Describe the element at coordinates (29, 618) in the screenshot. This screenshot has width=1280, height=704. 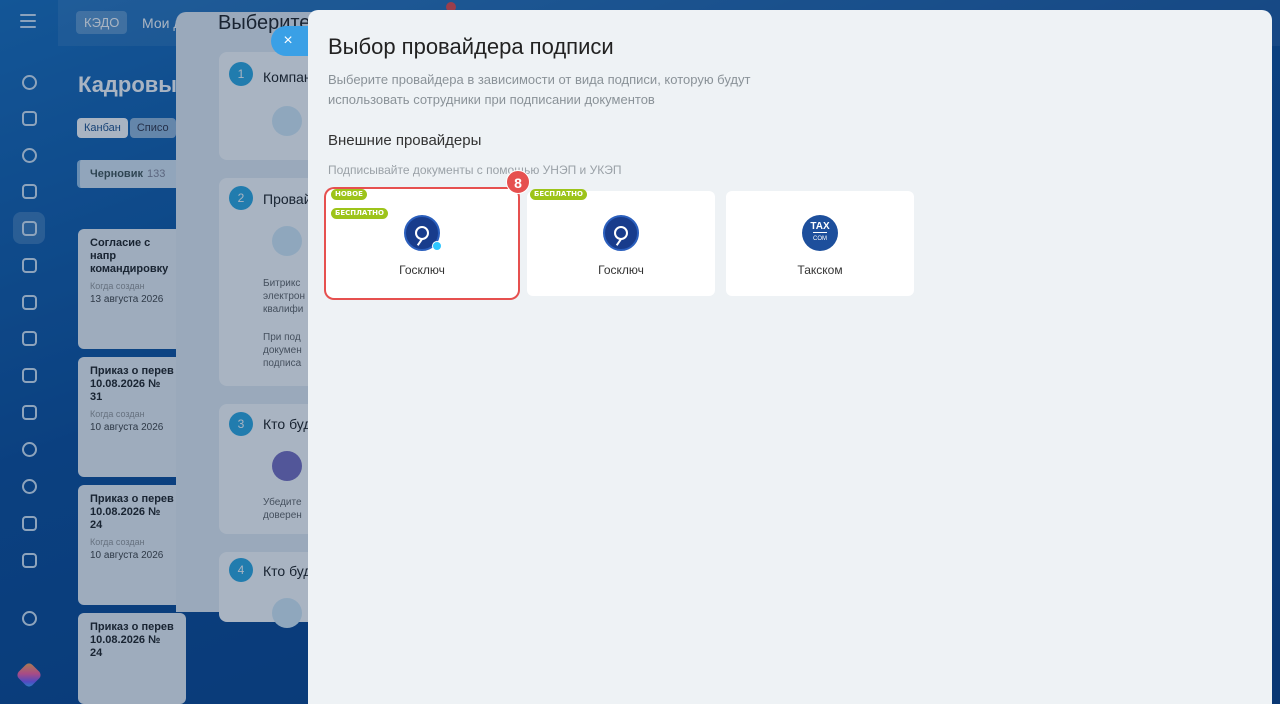
I see `settings-icon` at that location.